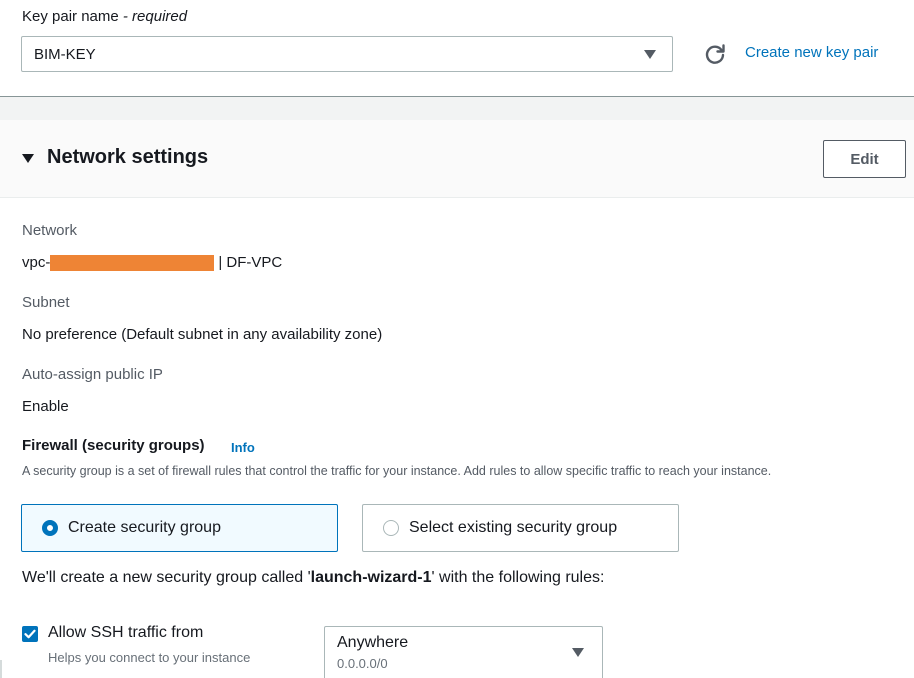  What do you see at coordinates (373, 642) in the screenshot?
I see `ssh-source-value: Anywhere` at bounding box center [373, 642].